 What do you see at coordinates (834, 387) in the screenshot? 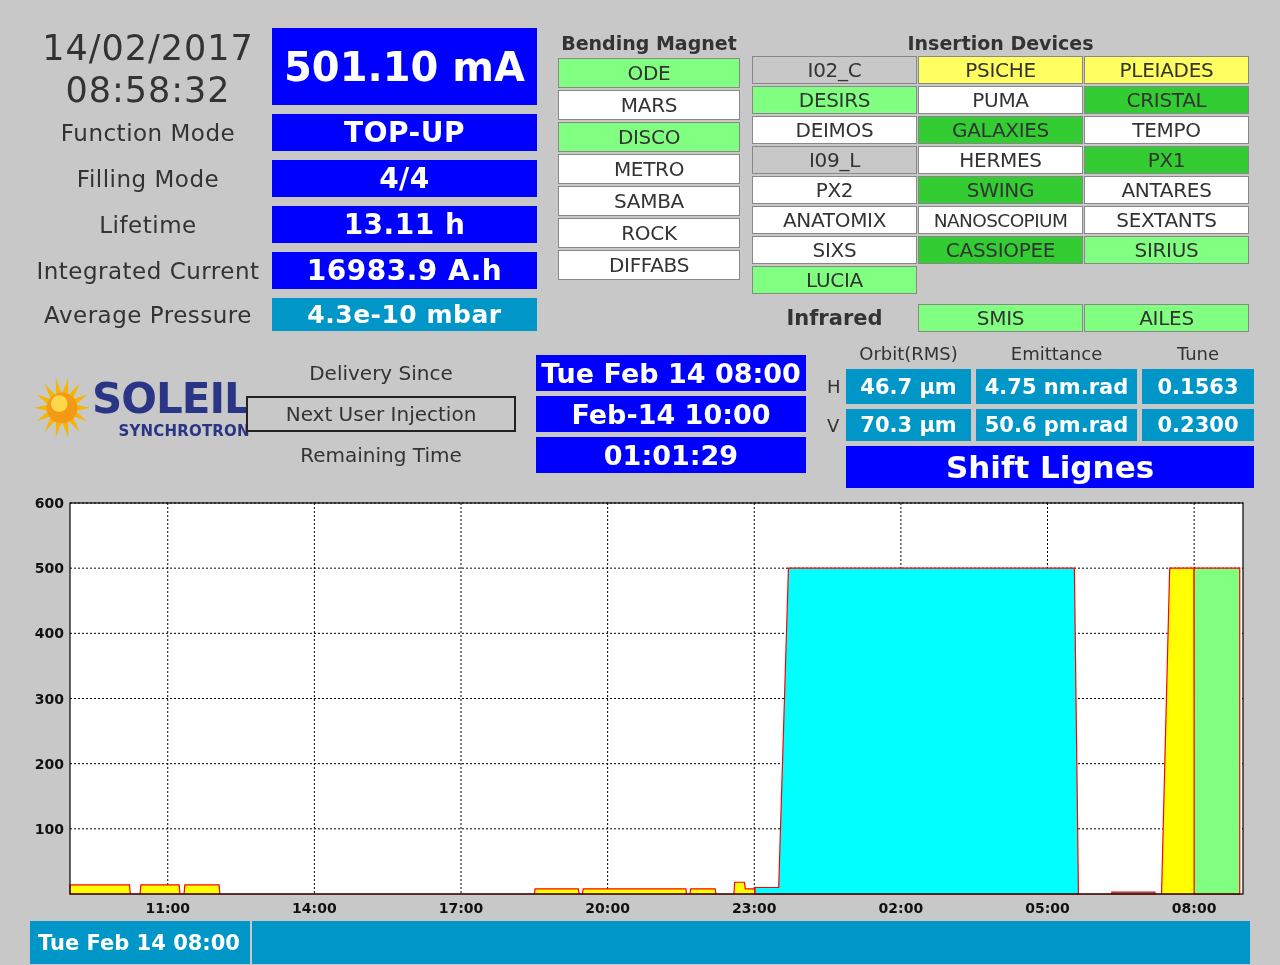
I see `plane-label: H` at bounding box center [834, 387].